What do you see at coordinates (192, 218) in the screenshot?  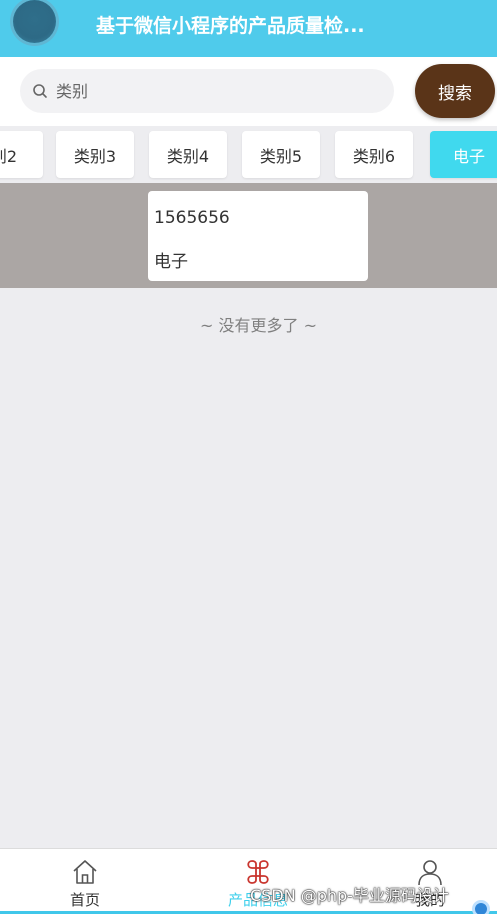 I see `product-id: 1565656` at bounding box center [192, 218].